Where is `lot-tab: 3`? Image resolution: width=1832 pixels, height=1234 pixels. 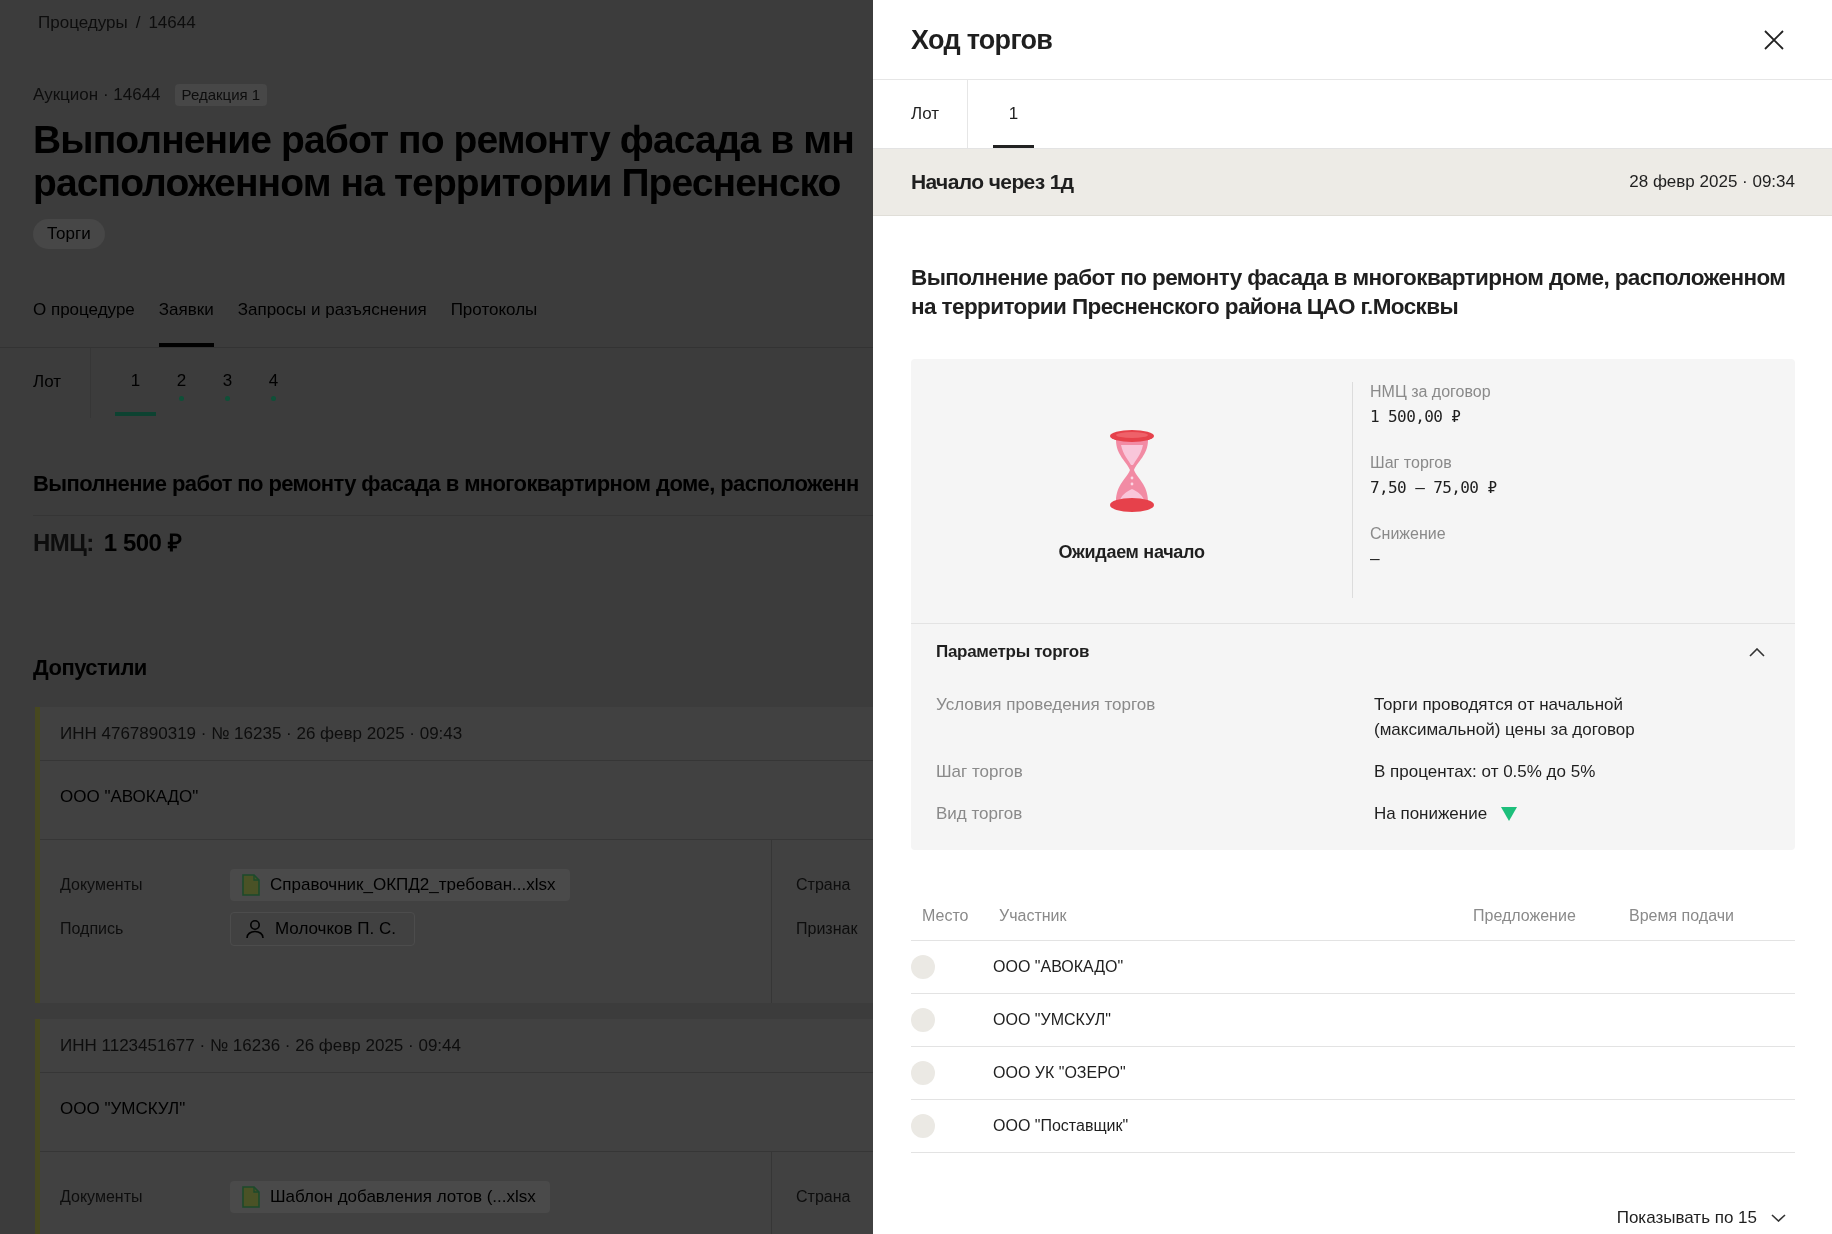
lot-tab: 3 is located at coordinates (227, 382).